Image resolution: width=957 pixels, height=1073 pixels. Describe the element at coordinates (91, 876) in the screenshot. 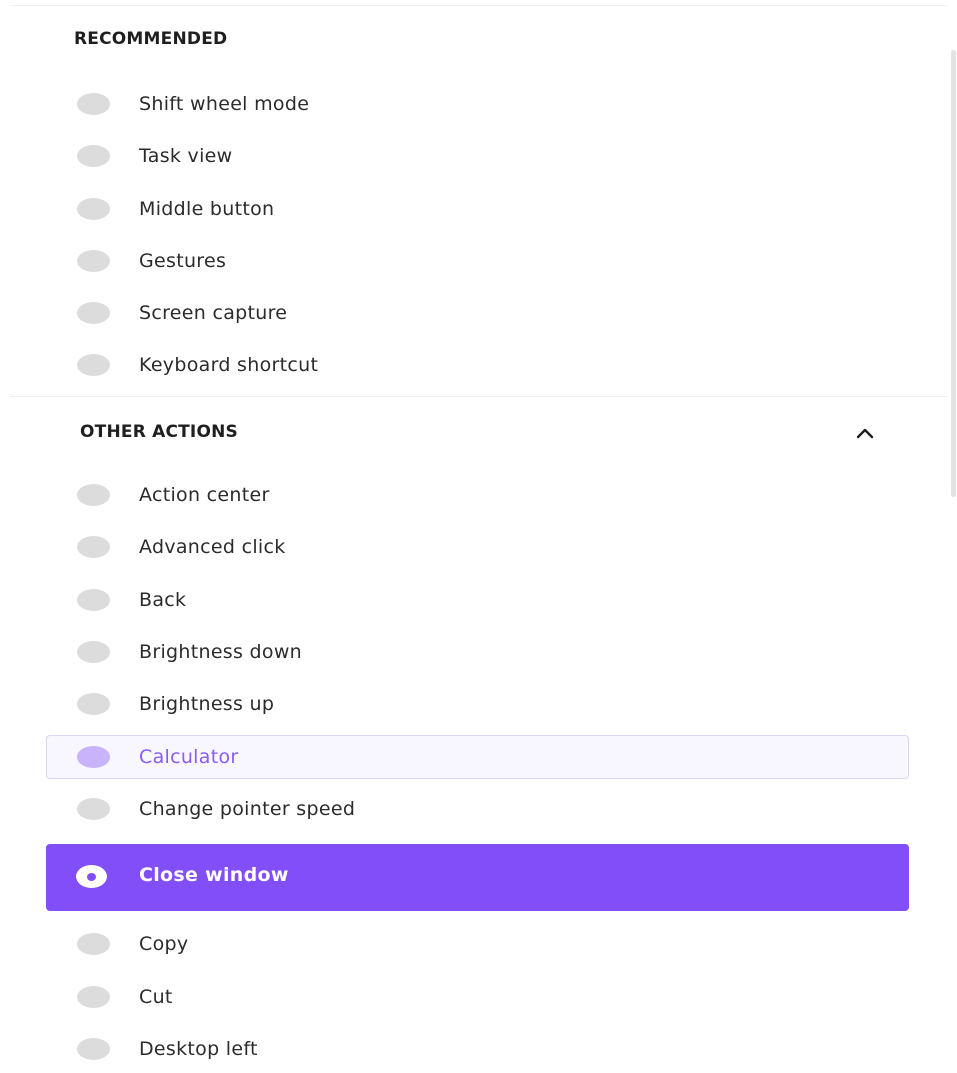

I see `radio-button-selected` at that location.